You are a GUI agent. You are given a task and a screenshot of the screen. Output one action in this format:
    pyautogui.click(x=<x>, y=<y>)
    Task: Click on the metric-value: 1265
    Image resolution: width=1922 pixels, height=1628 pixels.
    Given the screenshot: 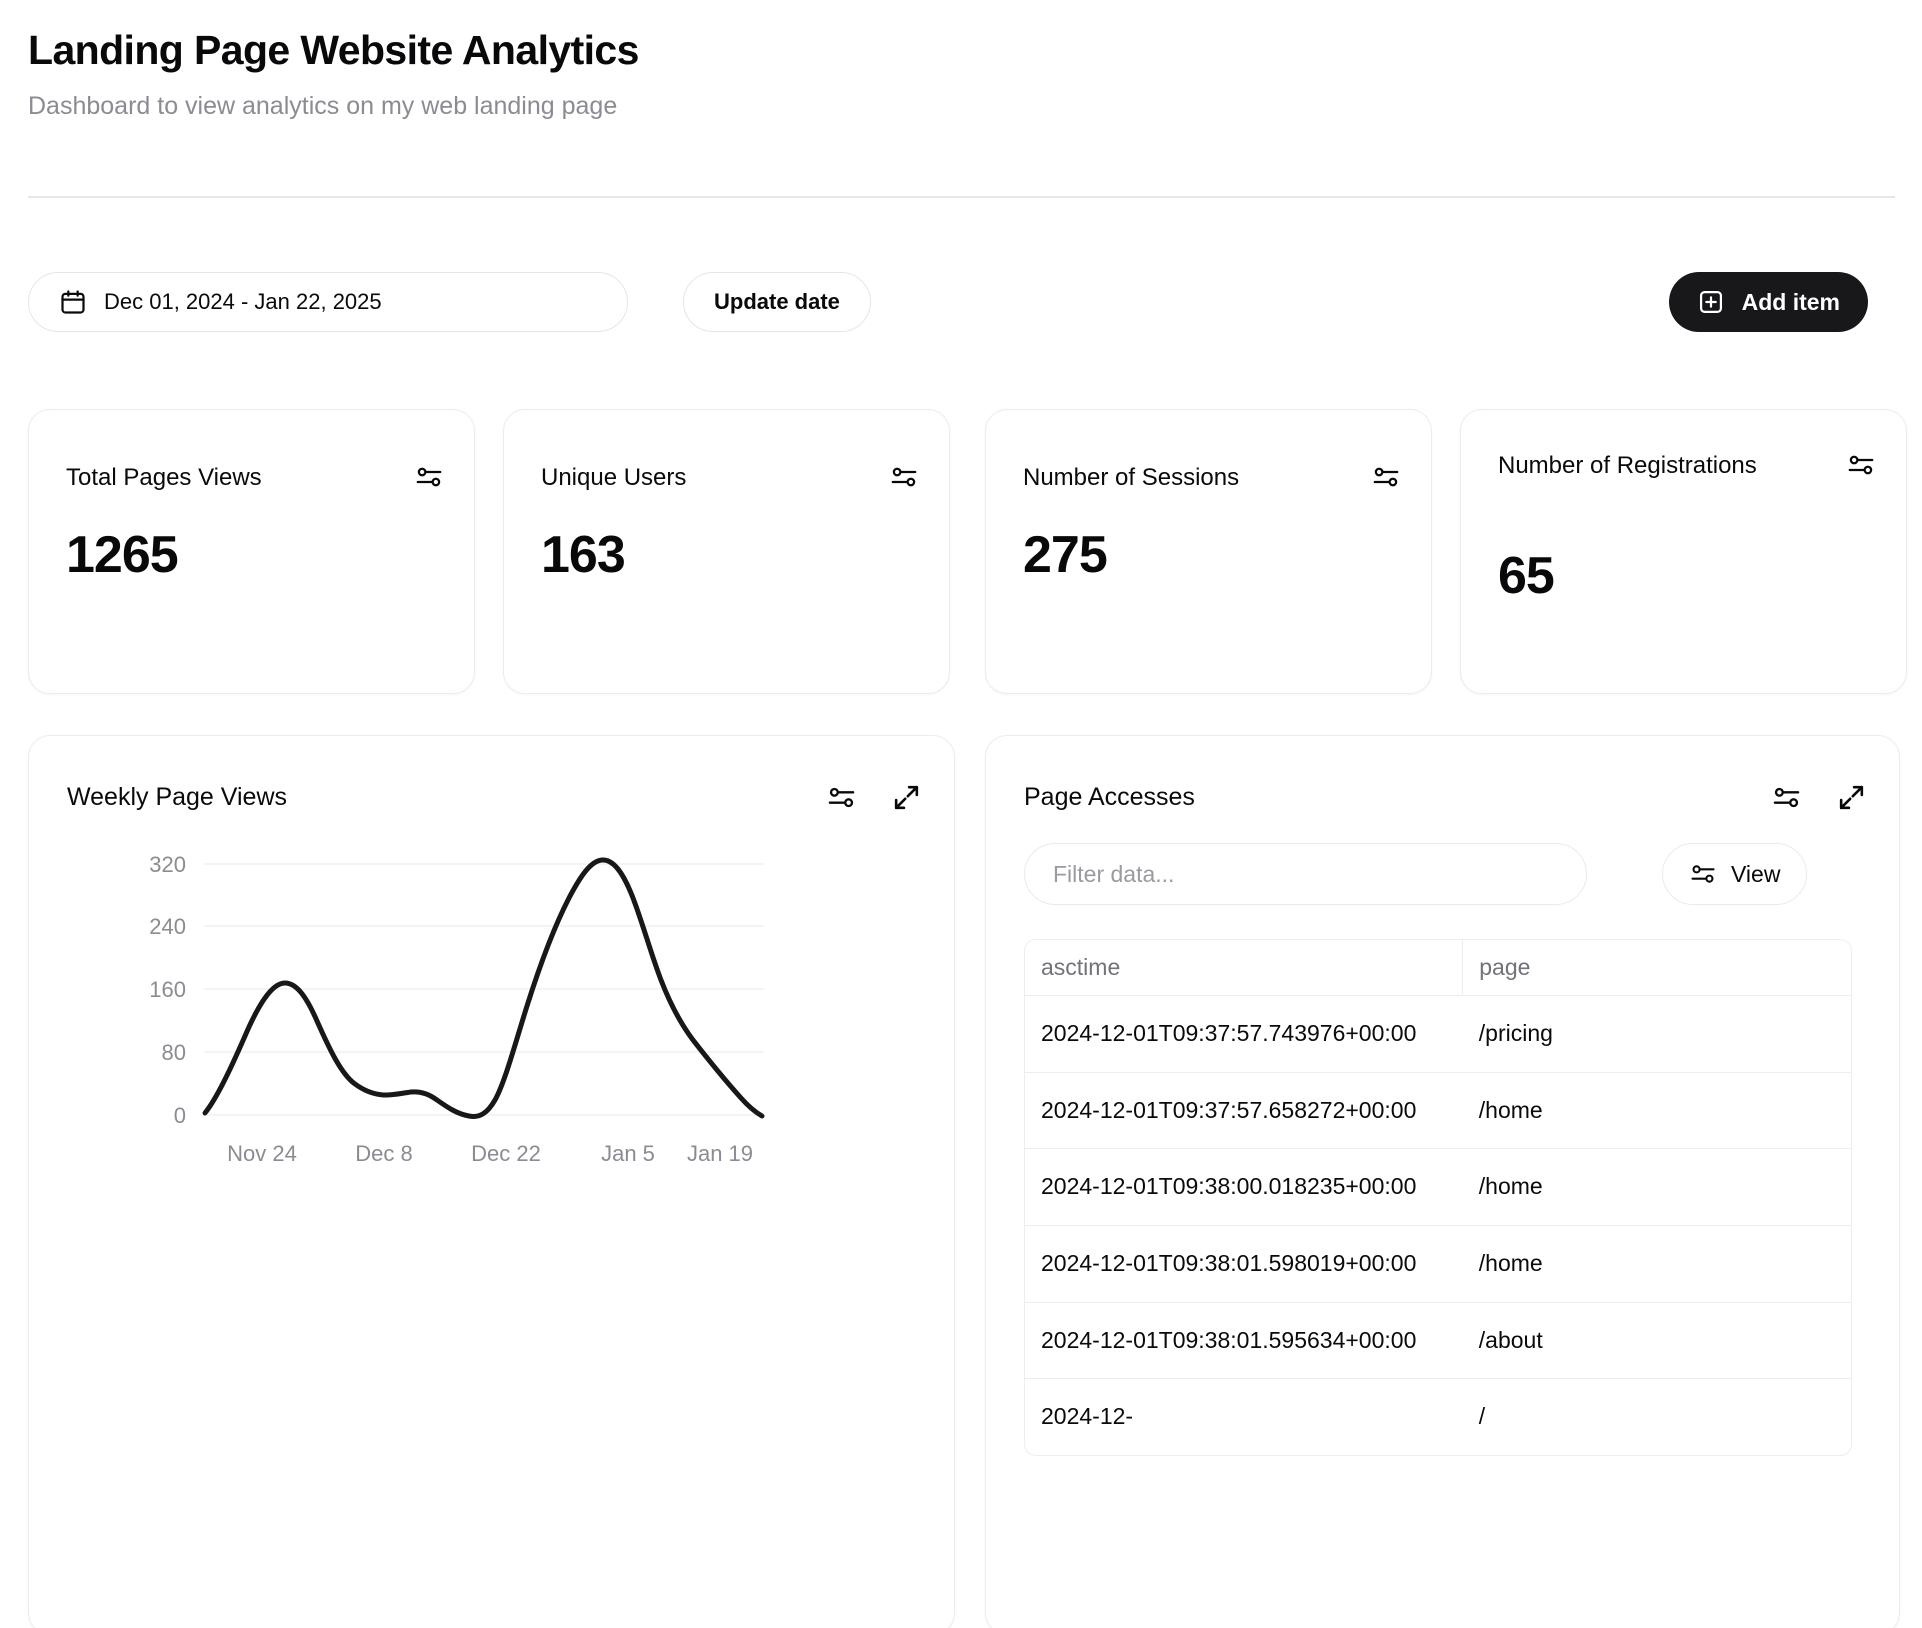 What is the action you would take?
    pyautogui.click(x=122, y=555)
    